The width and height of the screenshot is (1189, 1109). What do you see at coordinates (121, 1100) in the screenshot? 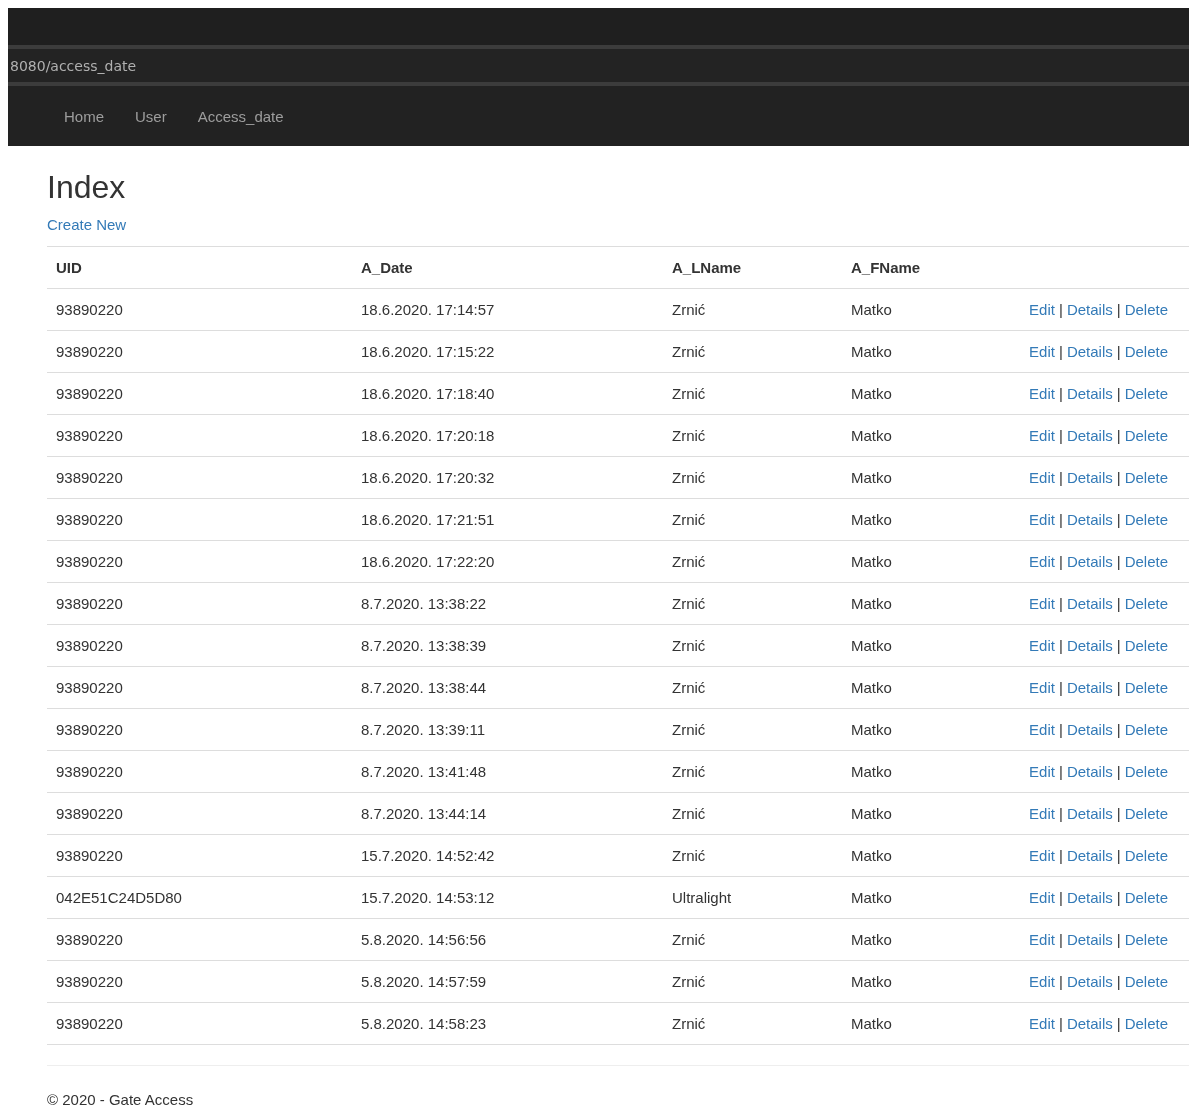
I see `footer-text: © 2020 - Gate Access` at bounding box center [121, 1100].